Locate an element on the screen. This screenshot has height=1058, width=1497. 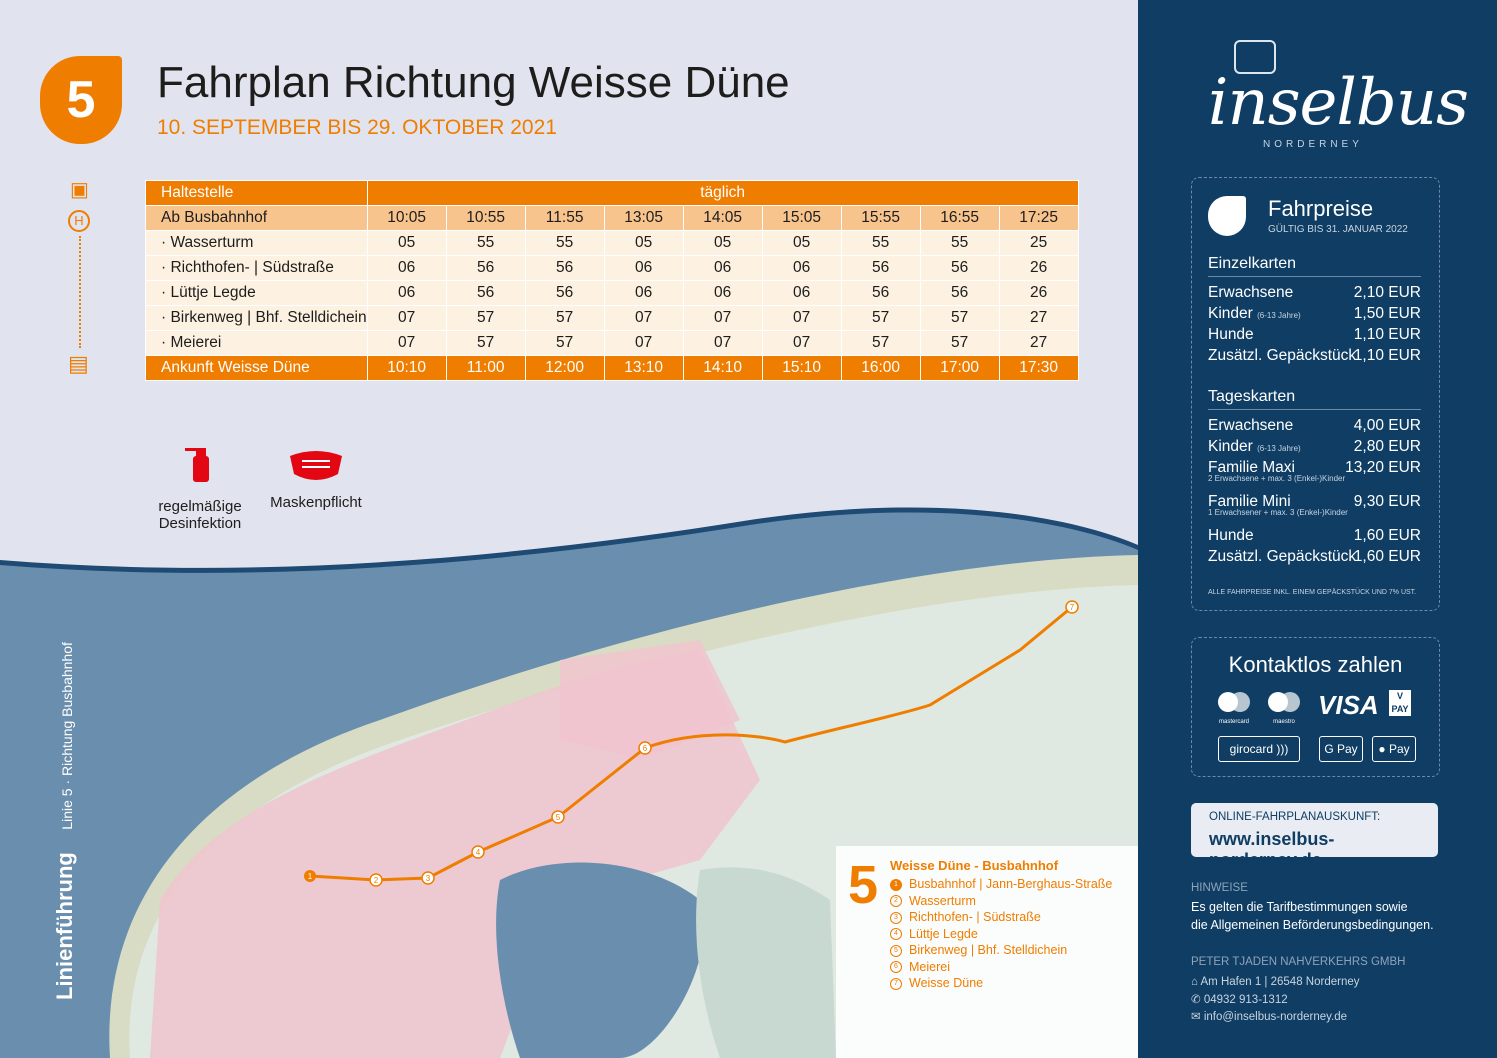
fares-valid-until: GÜLTIG BIS 31. JANUAR 2022 is located at coordinates (1338, 229).